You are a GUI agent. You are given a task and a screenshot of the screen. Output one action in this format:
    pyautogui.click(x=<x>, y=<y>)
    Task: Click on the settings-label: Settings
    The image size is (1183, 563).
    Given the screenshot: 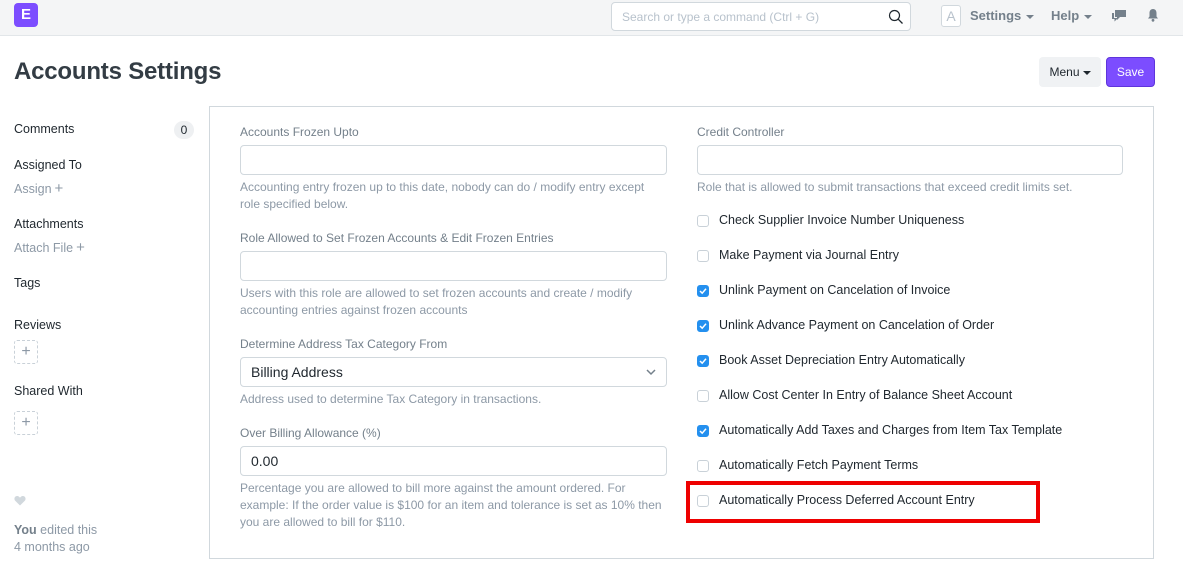 What is the action you would take?
    pyautogui.click(x=996, y=15)
    